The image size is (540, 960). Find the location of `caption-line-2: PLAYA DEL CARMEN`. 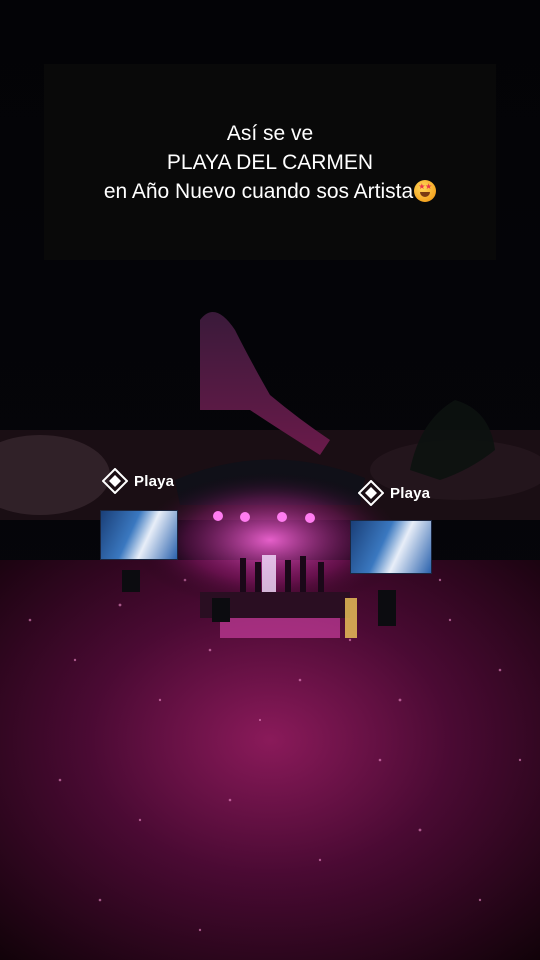

caption-line-2: PLAYA DEL CARMEN is located at coordinates (270, 162).